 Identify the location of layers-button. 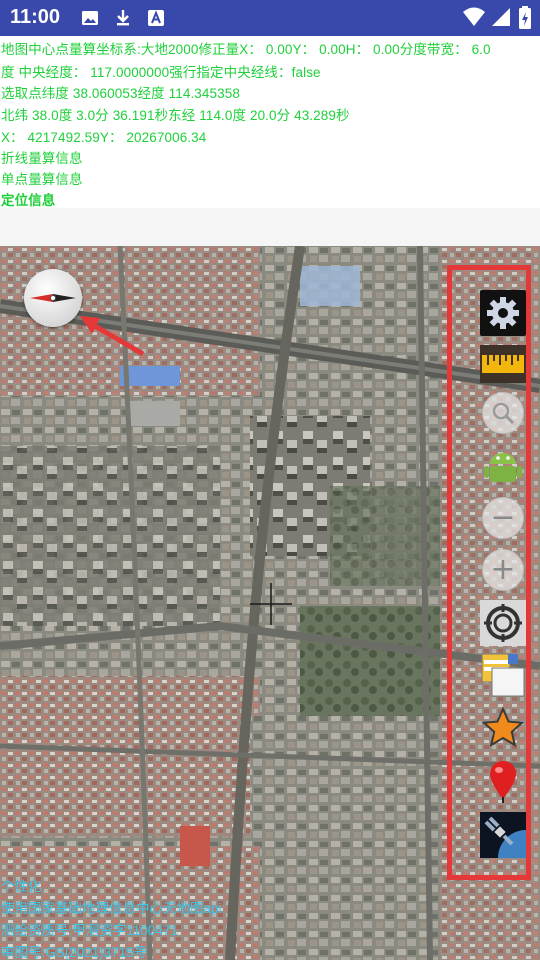
(503, 675).